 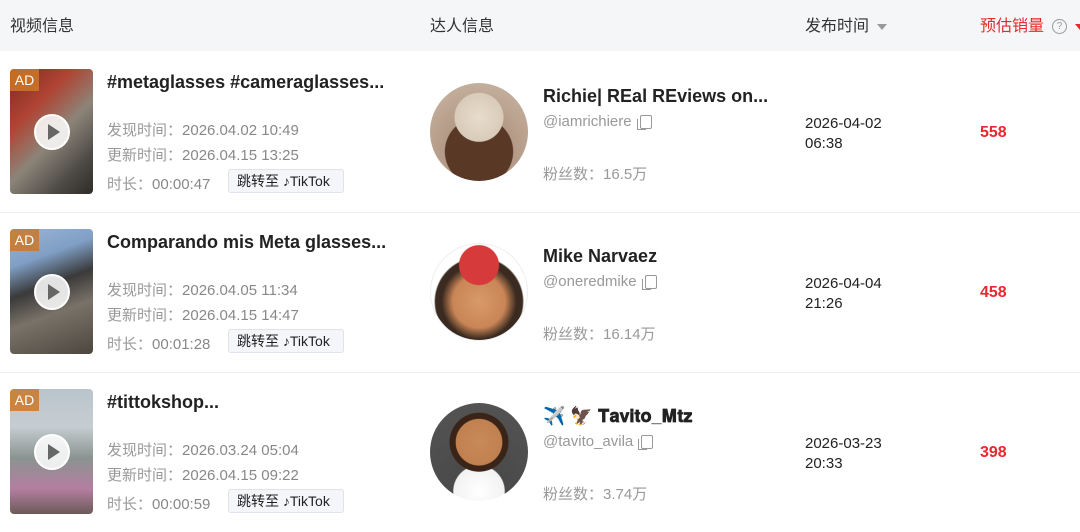 I want to click on header-creator-info: 达人信息, so click(x=462, y=26).